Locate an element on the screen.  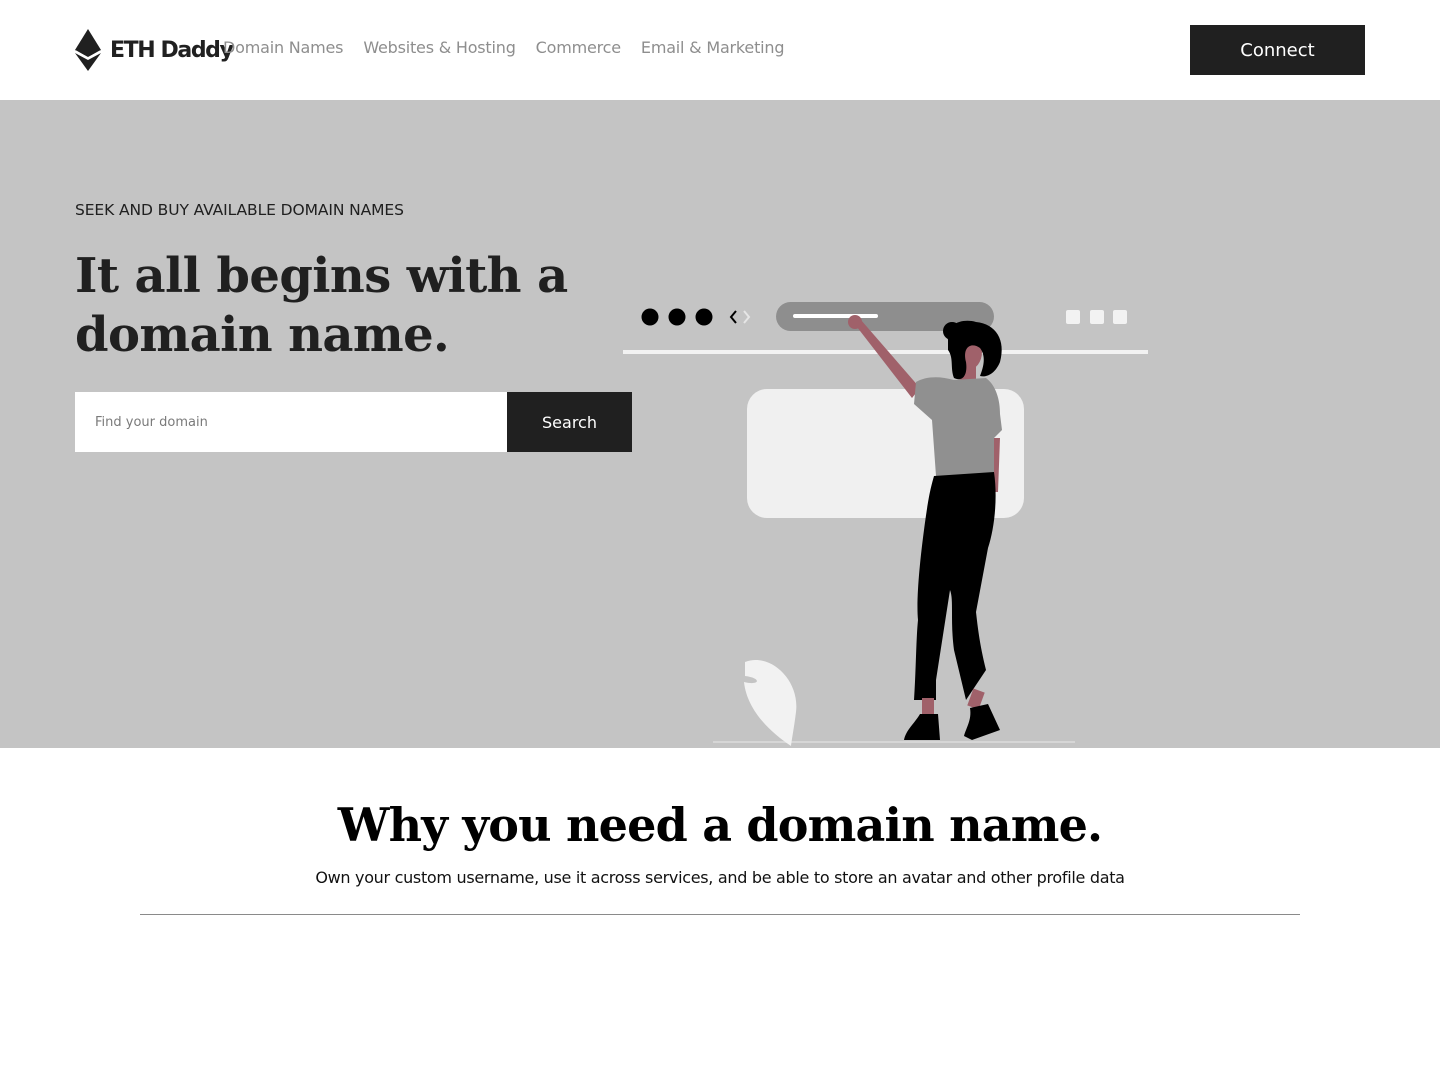
nav-link-commerce: Commerce is located at coordinates (578, 47).